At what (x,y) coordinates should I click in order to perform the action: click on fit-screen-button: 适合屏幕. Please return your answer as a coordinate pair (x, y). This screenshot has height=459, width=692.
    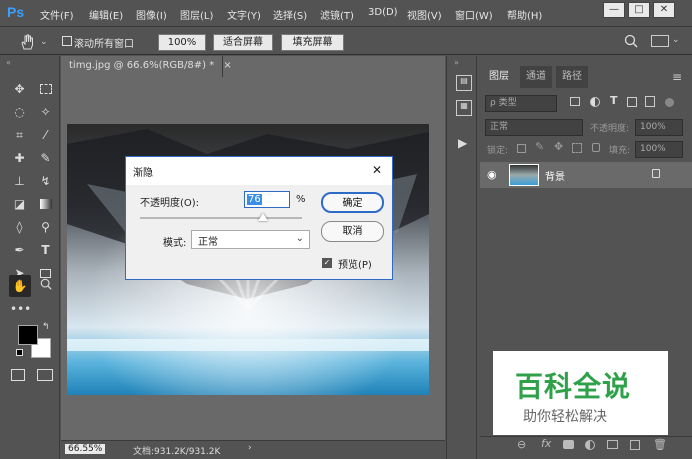
    Looking at the image, I should click on (243, 42).